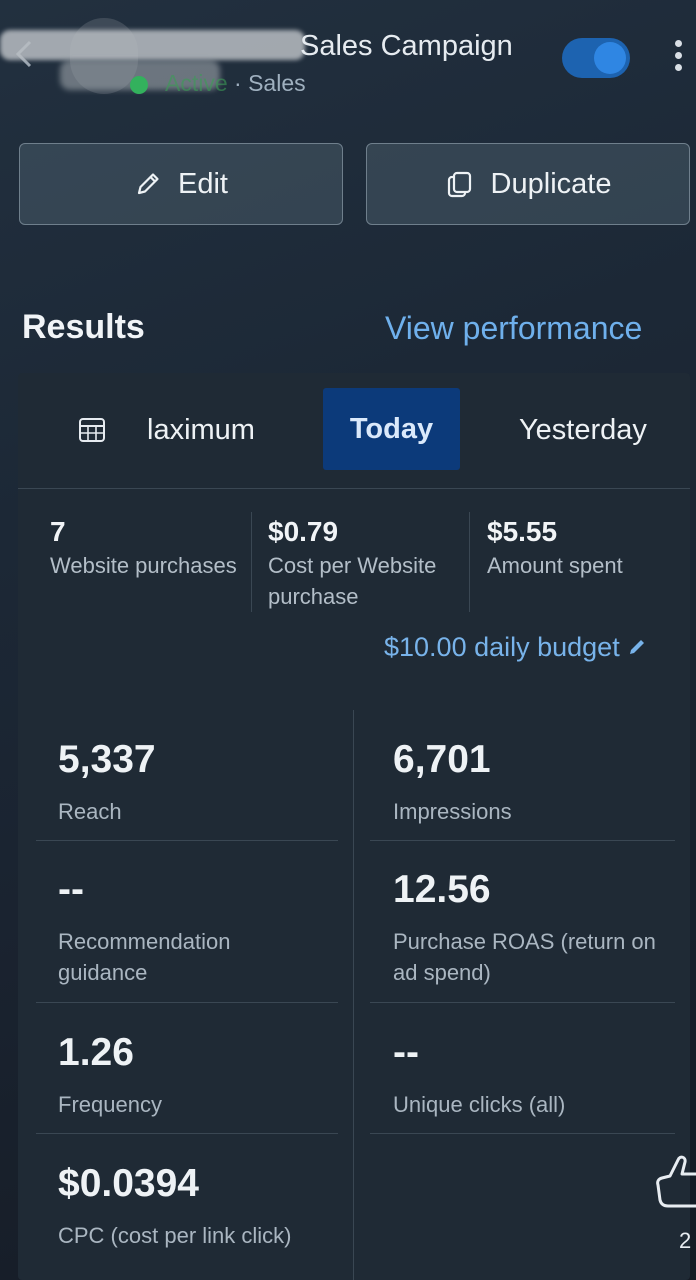 Image resolution: width=696 pixels, height=1280 pixels. I want to click on summary-website-purchases: 7 Website purchases, so click(145, 548).